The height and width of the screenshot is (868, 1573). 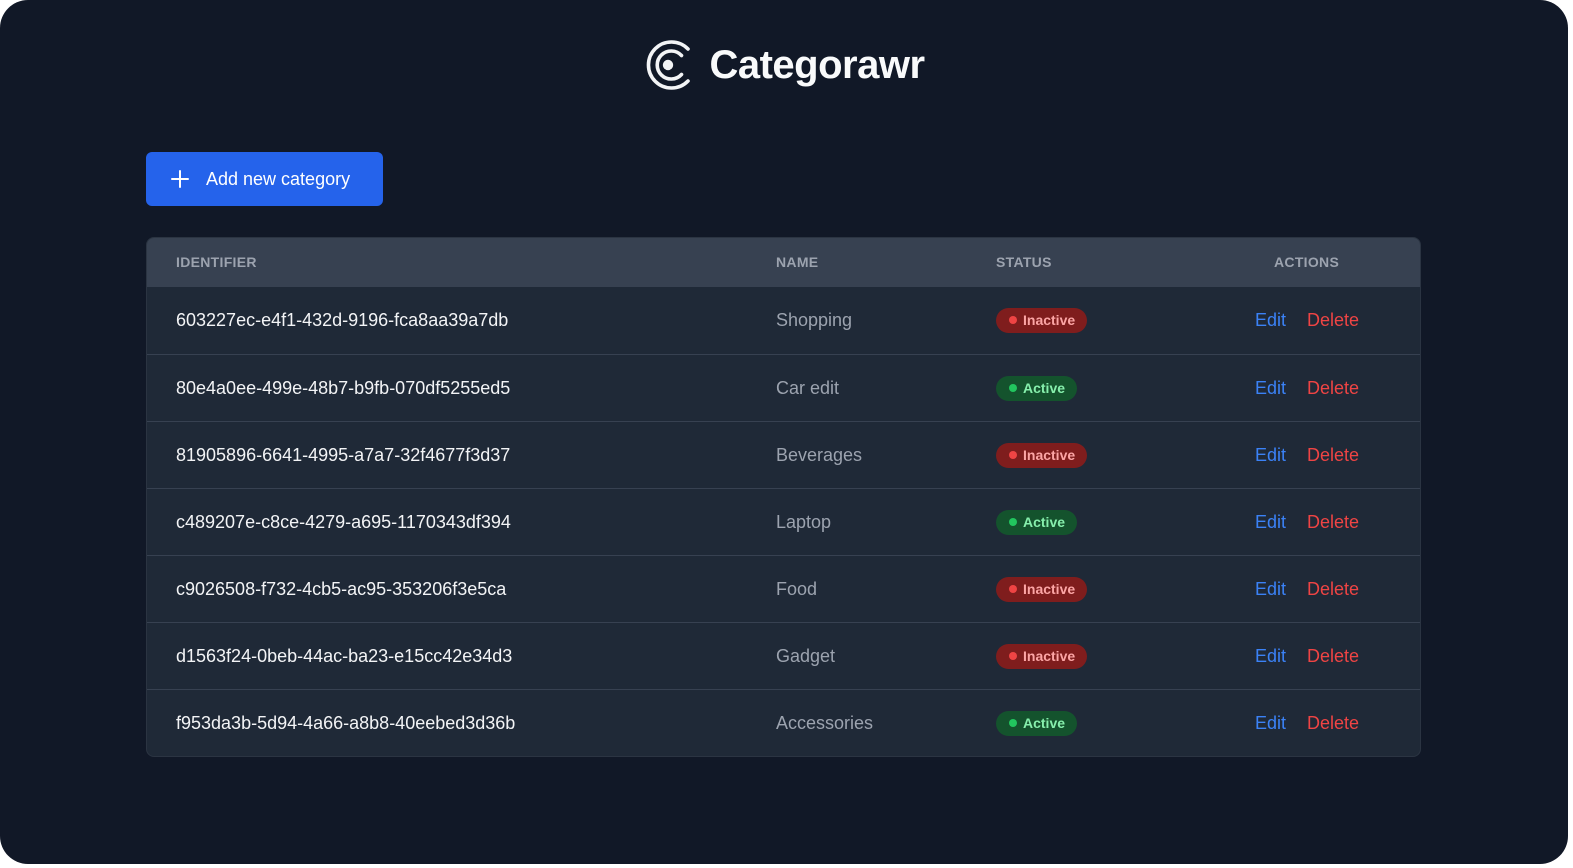 What do you see at coordinates (341, 588) in the screenshot?
I see `category-identifier: c9026508-f732-4cb5-ac95-353206f3e5ca` at bounding box center [341, 588].